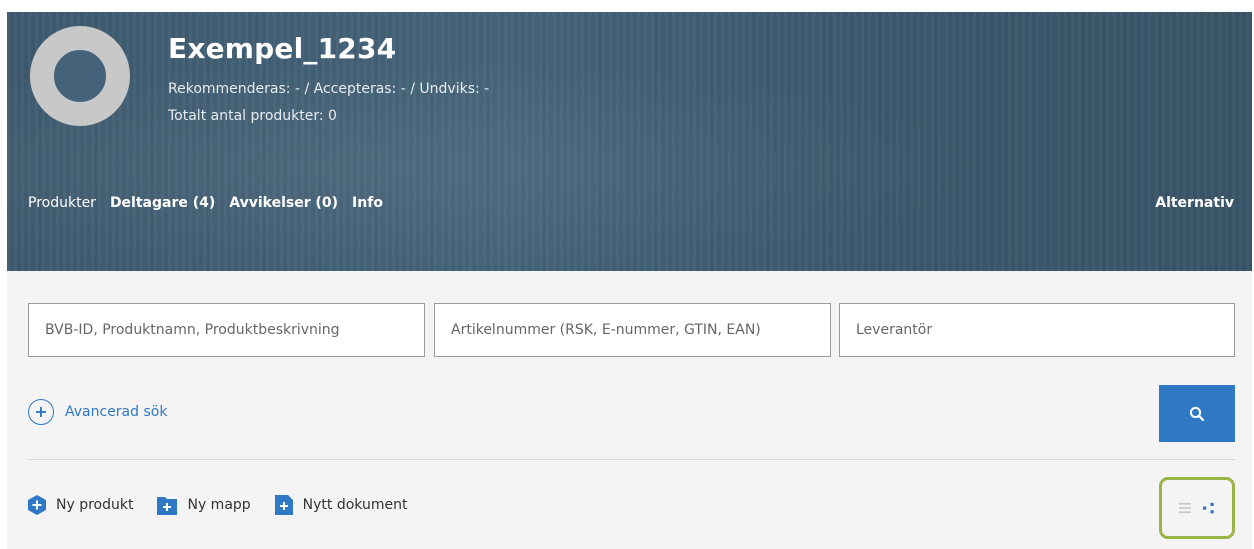  Describe the element at coordinates (282, 48) in the screenshot. I see `page-title: Exempel_1234` at that location.